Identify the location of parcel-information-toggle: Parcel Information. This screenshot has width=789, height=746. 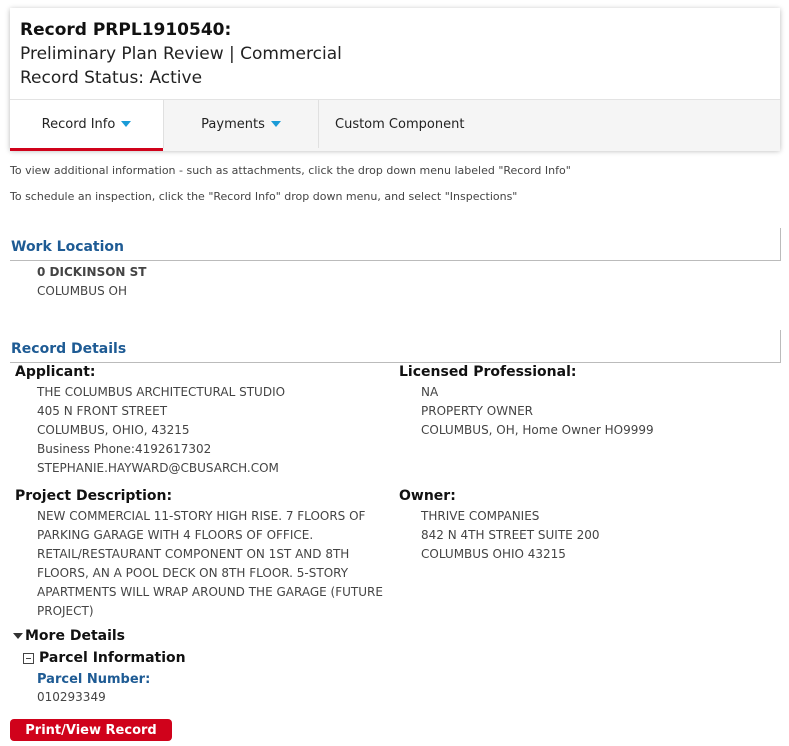
(104, 658).